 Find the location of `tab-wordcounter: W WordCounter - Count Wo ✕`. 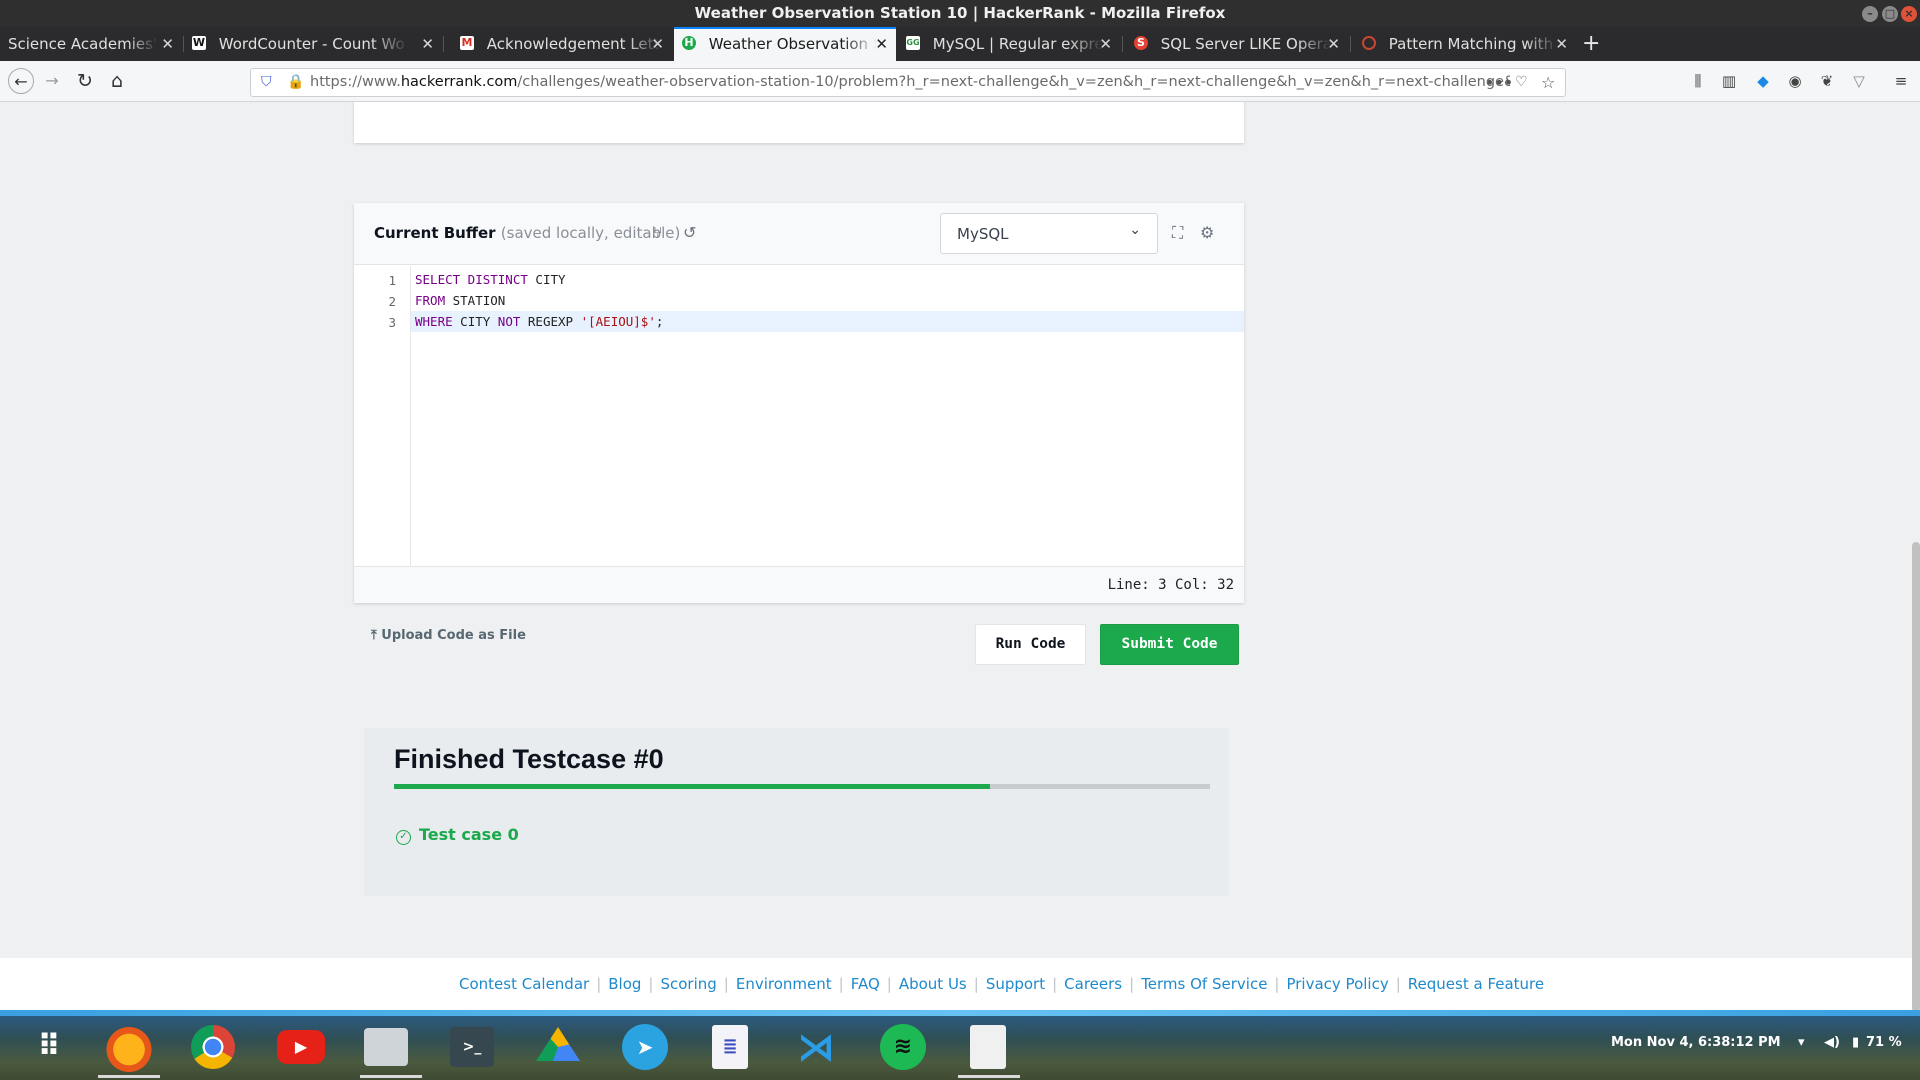

tab-wordcounter: W WordCounter - Count Wo ✕ is located at coordinates (313, 44).